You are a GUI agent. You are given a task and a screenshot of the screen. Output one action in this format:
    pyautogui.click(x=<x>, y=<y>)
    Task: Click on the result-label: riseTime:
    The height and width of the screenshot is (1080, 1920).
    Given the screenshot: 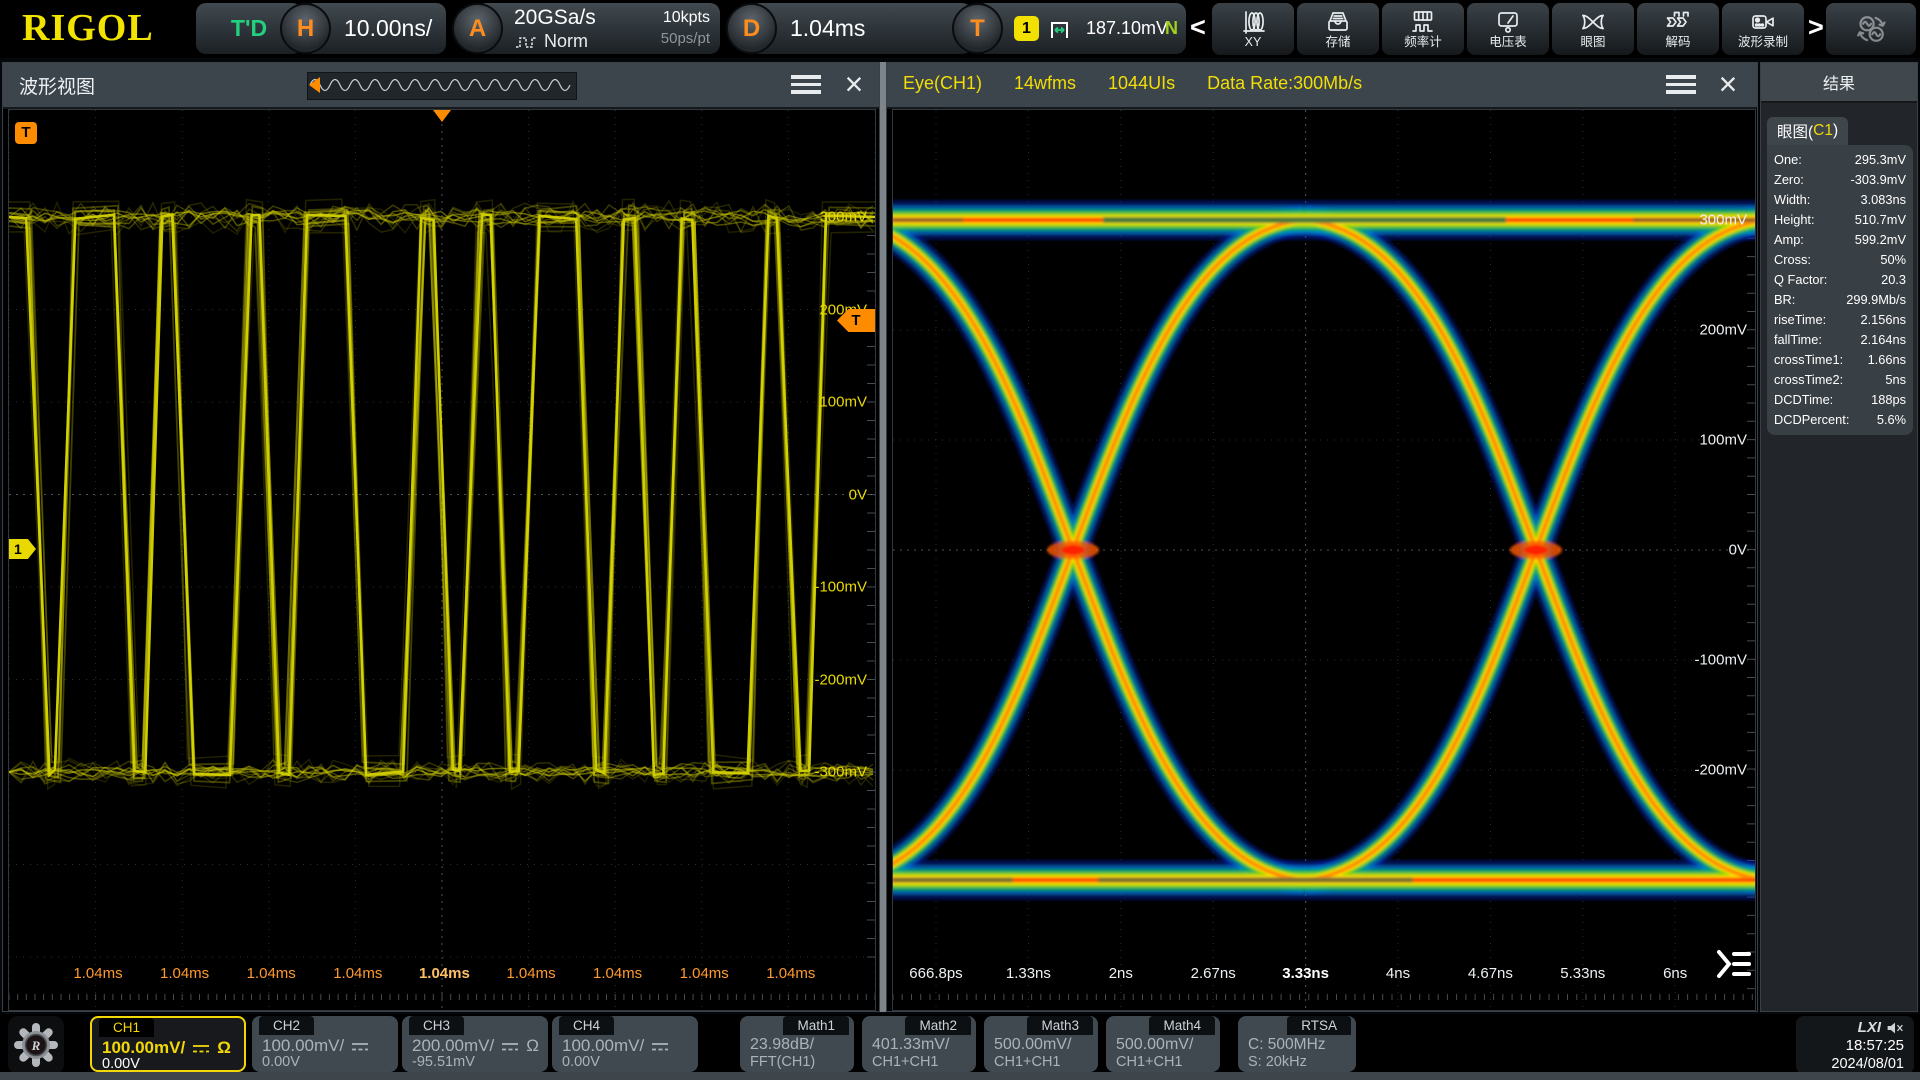 What is the action you would take?
    pyautogui.click(x=1800, y=319)
    